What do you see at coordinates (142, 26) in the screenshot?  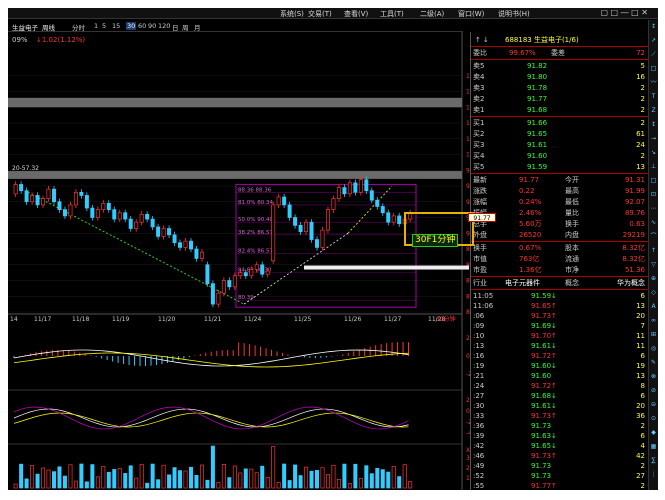 I see `period-button: 60` at bounding box center [142, 26].